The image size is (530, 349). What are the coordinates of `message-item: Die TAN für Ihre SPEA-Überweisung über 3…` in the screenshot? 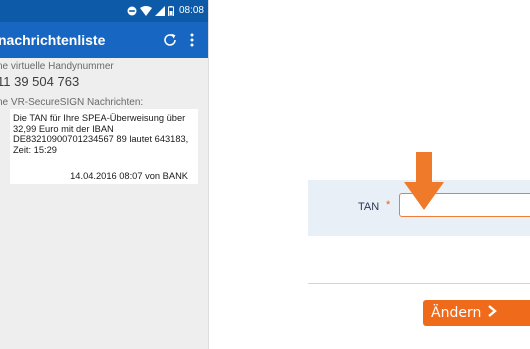 It's located at (104, 146).